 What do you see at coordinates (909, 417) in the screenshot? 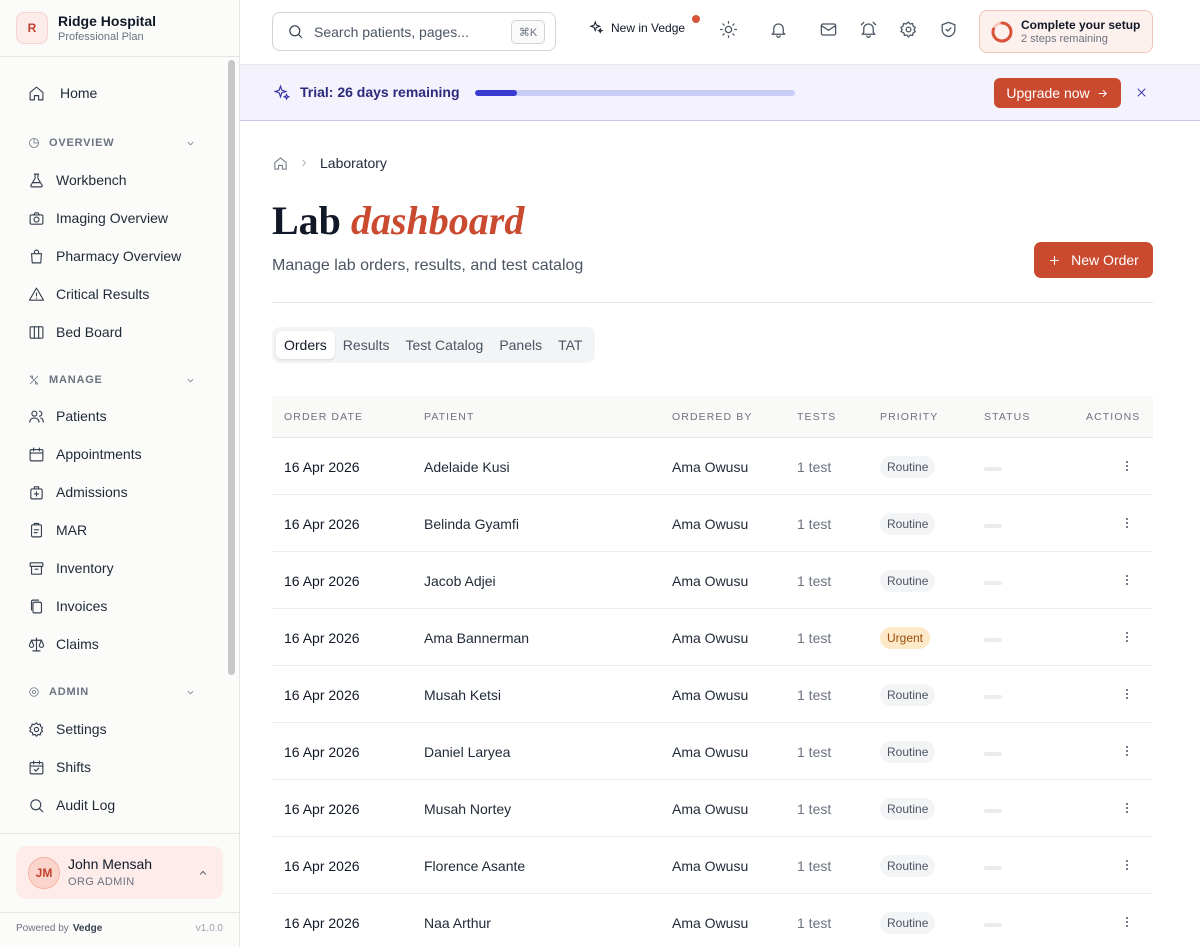
I see `column-header: PRIORITY` at bounding box center [909, 417].